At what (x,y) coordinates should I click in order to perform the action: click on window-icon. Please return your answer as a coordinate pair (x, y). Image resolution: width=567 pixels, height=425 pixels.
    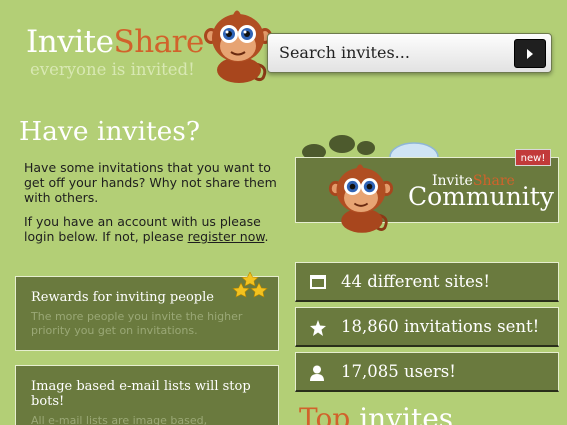
    Looking at the image, I should click on (318, 282).